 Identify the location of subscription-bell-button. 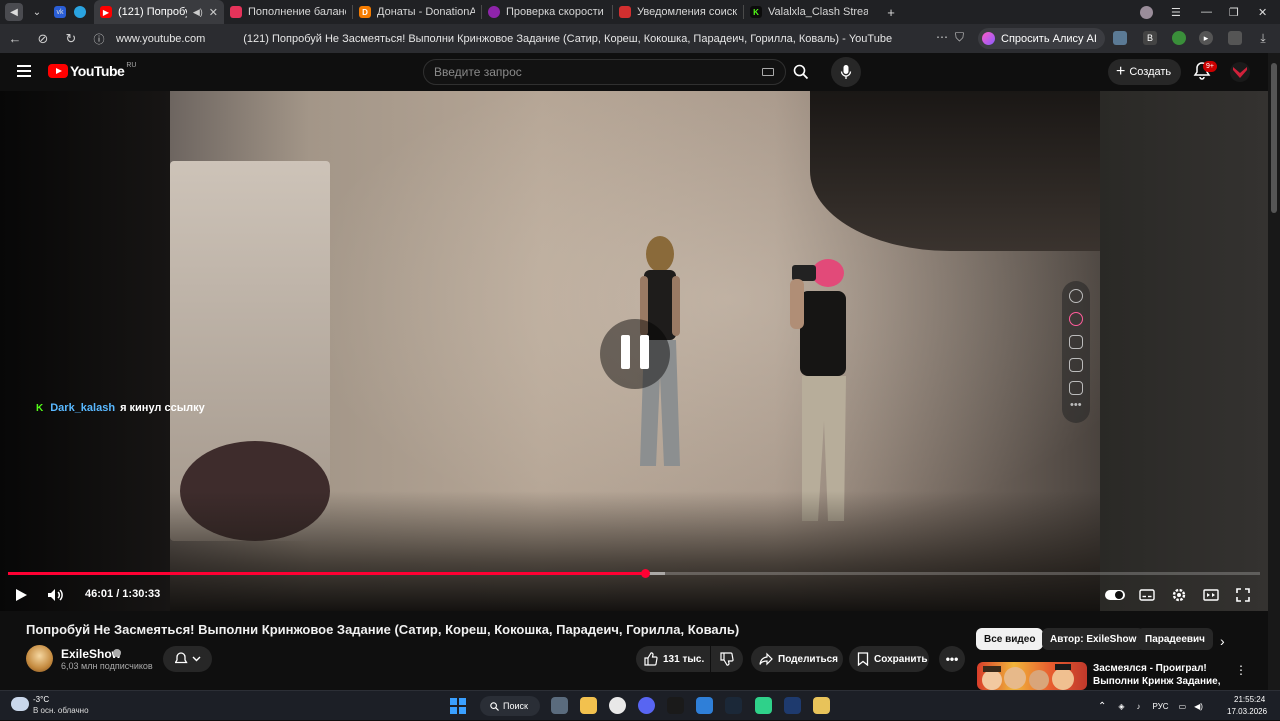
(187, 659).